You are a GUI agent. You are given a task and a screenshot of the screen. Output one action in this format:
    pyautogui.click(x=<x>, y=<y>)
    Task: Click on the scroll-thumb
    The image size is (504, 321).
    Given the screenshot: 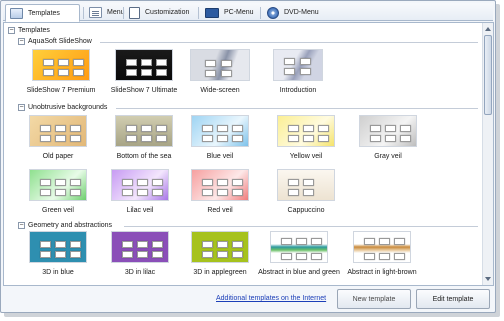 What is the action you would take?
    pyautogui.click(x=488, y=75)
    